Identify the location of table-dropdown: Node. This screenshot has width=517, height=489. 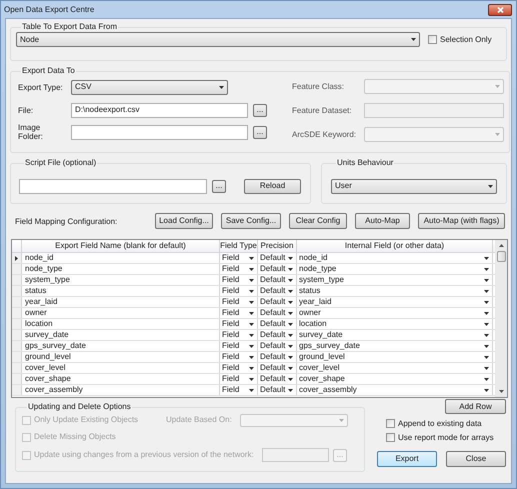
(218, 39).